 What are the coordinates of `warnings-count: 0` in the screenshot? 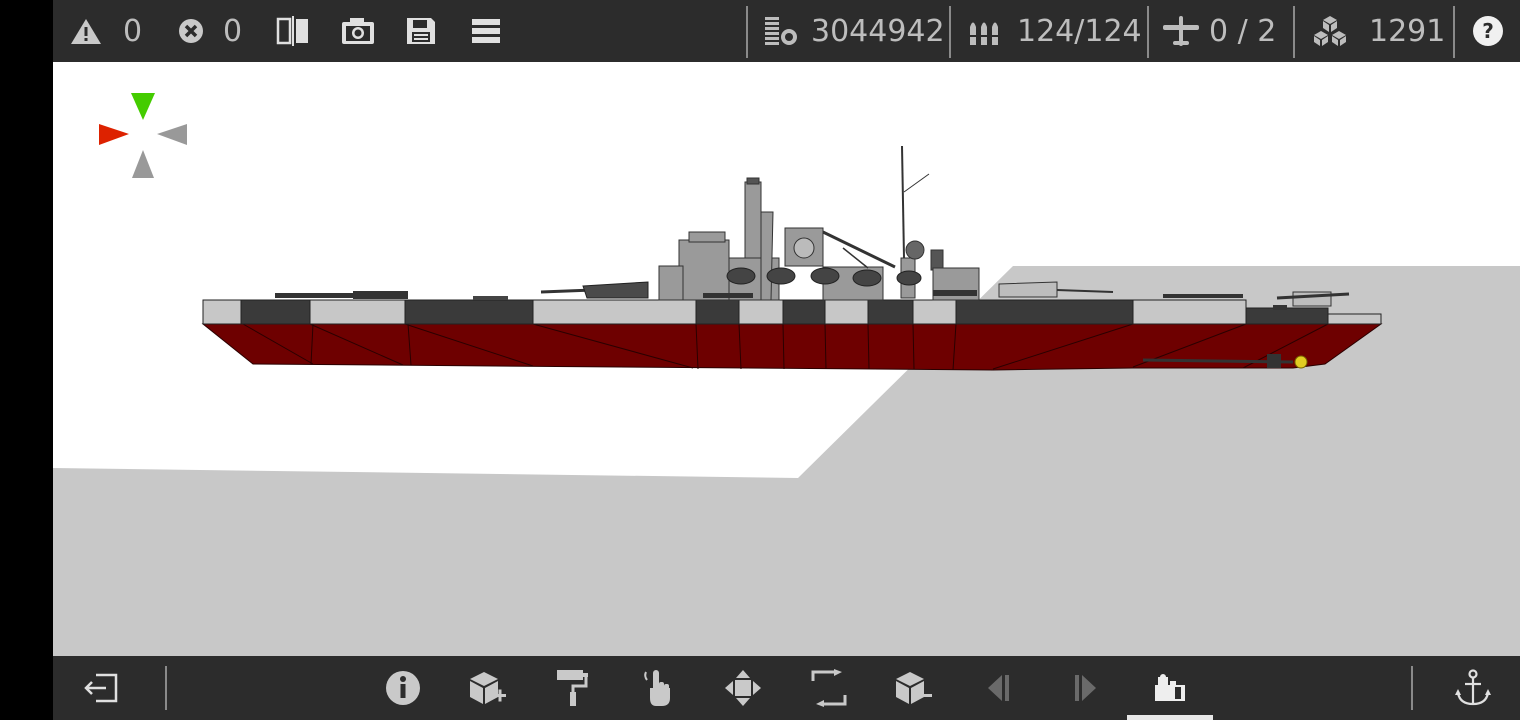 It's located at (133, 31).